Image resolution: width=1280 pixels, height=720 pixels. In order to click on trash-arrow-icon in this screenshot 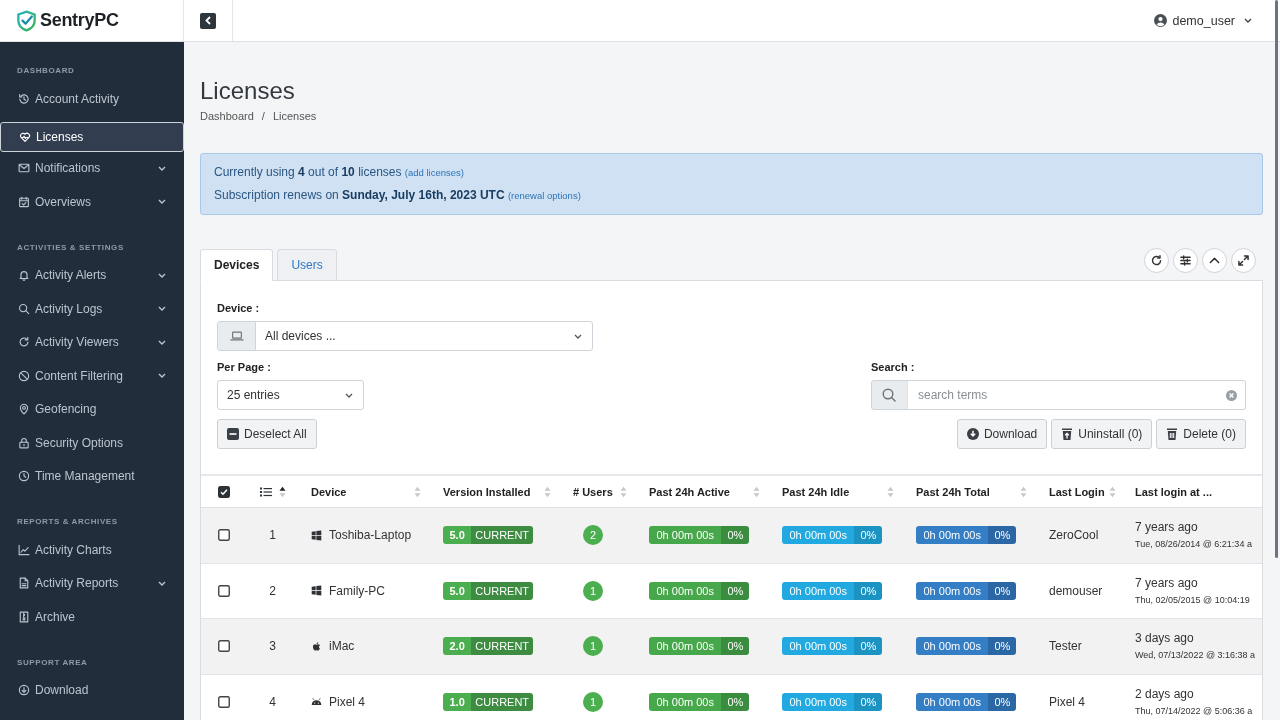, I will do `click(1067, 434)`.